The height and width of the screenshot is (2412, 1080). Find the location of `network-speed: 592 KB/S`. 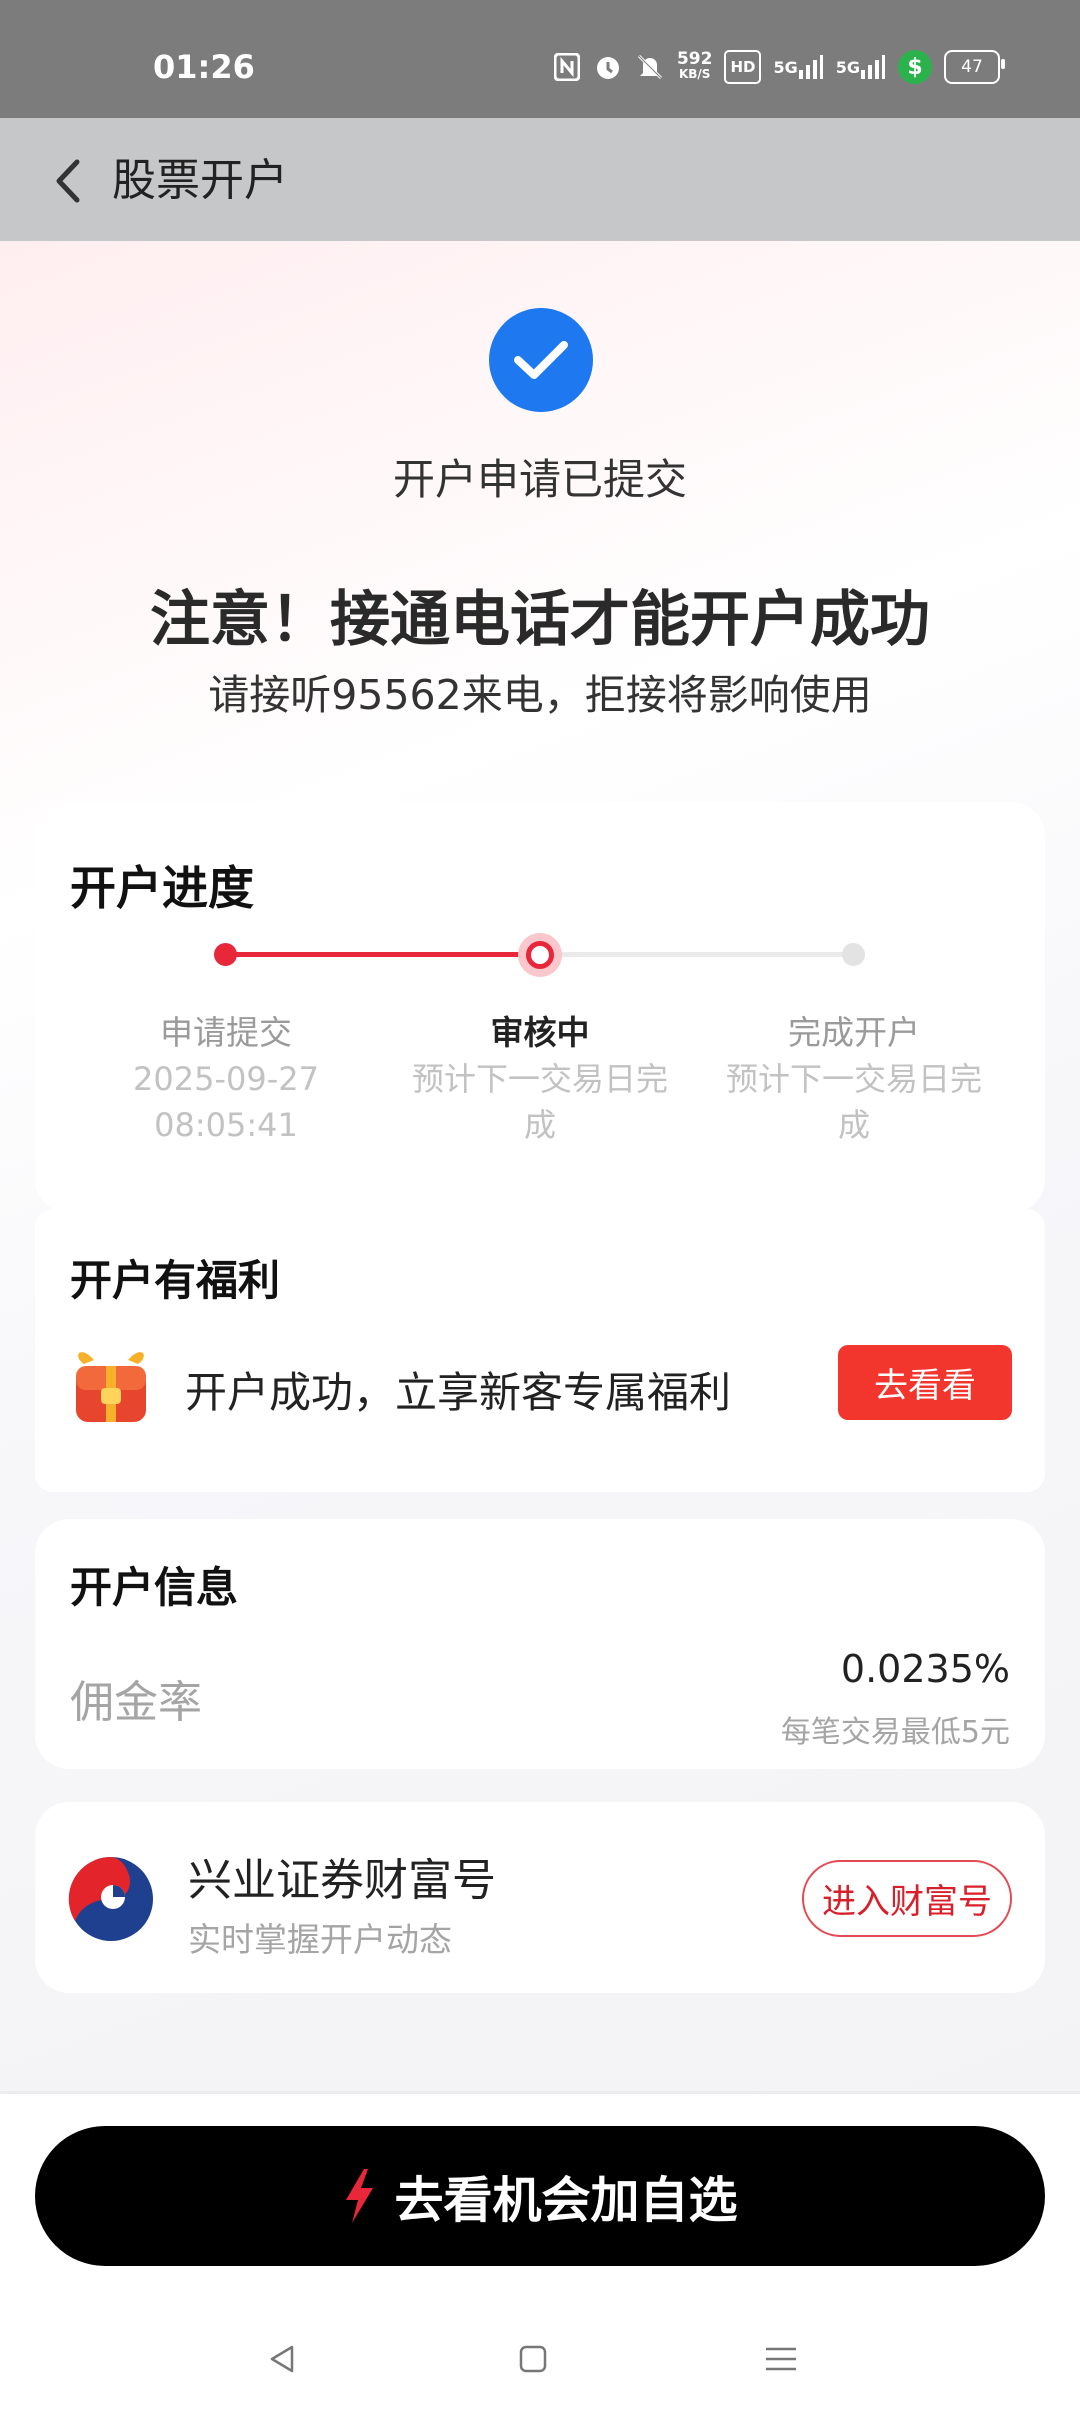

network-speed: 592 KB/S is located at coordinates (695, 67).